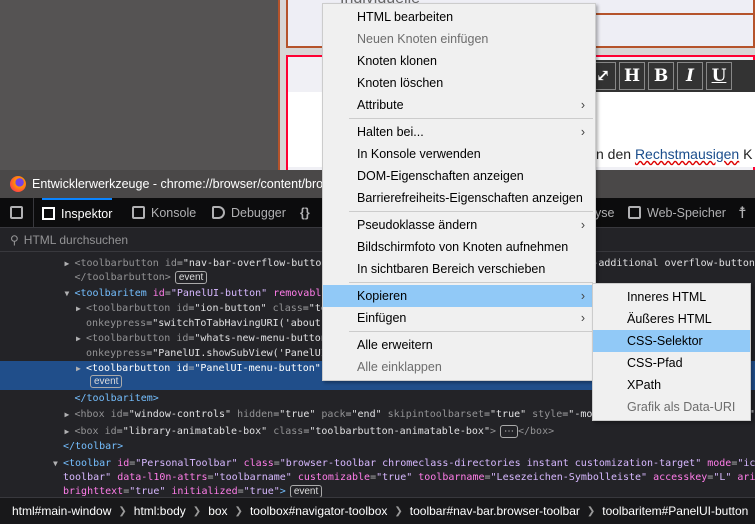 The height and width of the screenshot is (524, 755). Describe the element at coordinates (93, 491) in the screenshot. I see `attribute-name: brighttext` at that location.